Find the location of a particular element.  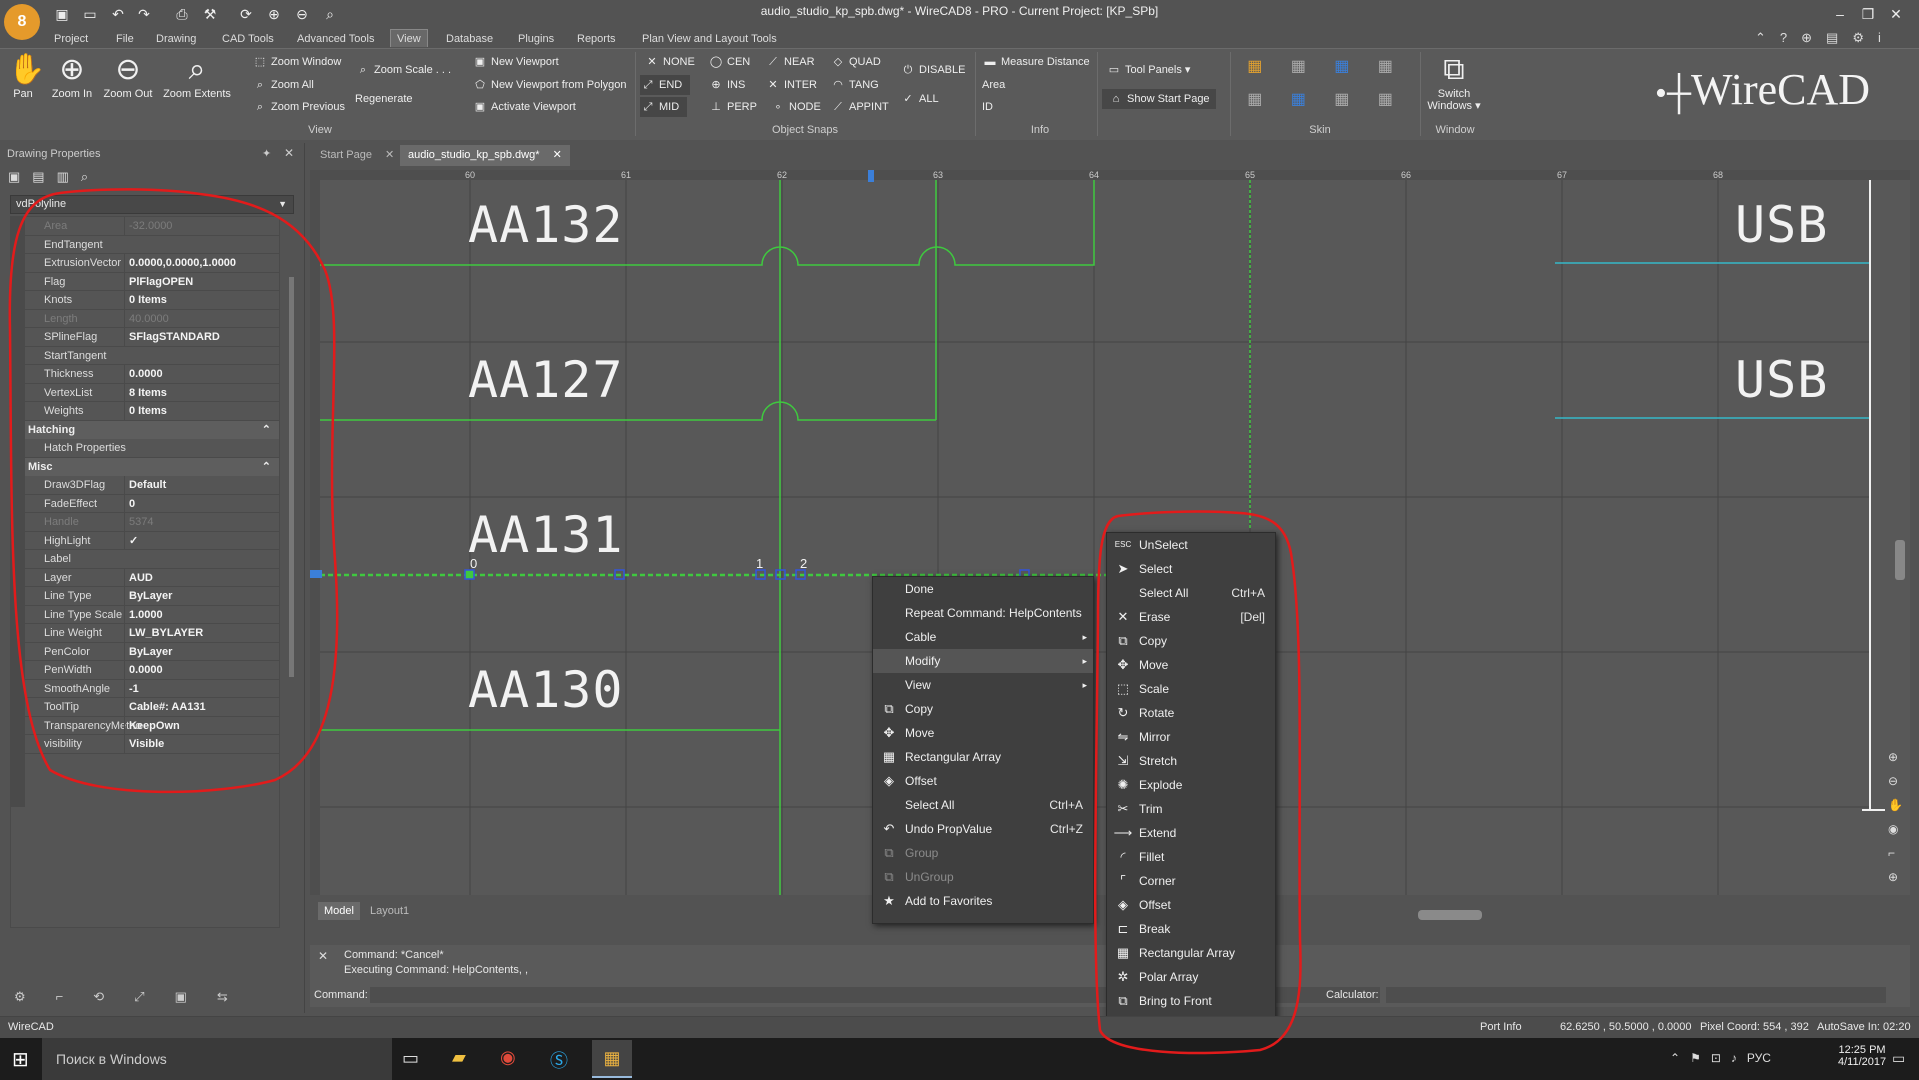

menu-plugins: Plugins is located at coordinates (536, 39).